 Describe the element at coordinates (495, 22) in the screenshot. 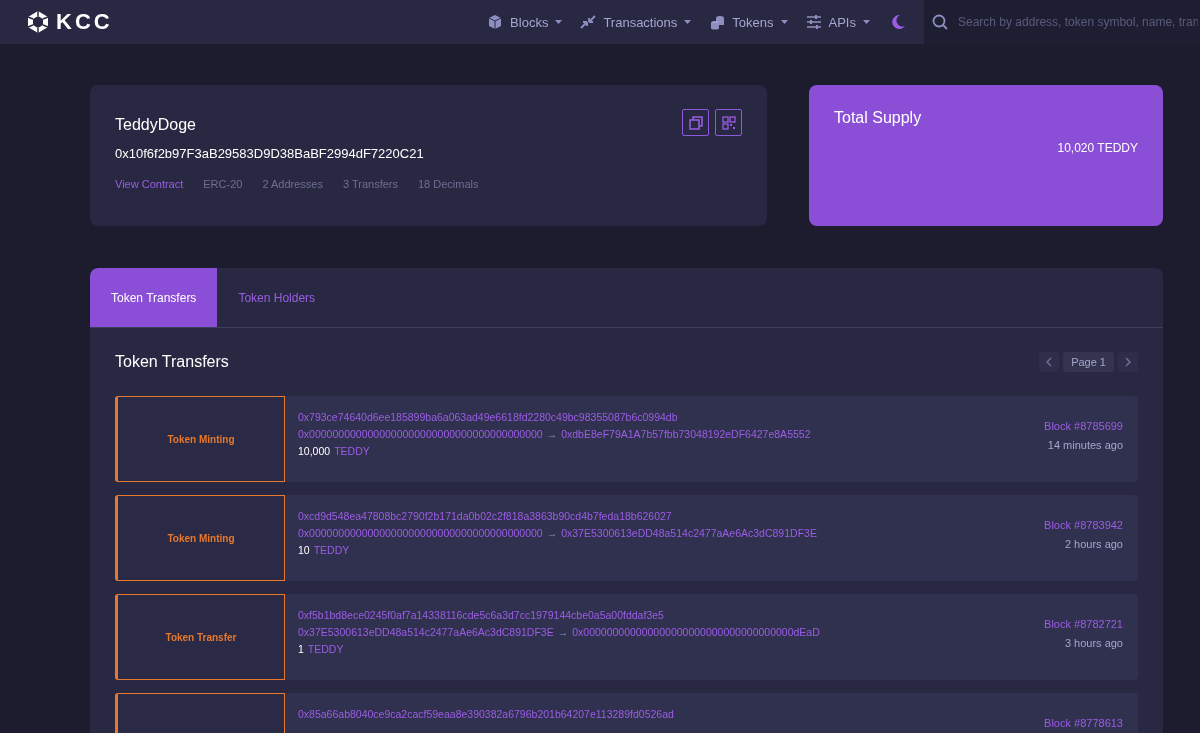

I see `cube-icon` at that location.